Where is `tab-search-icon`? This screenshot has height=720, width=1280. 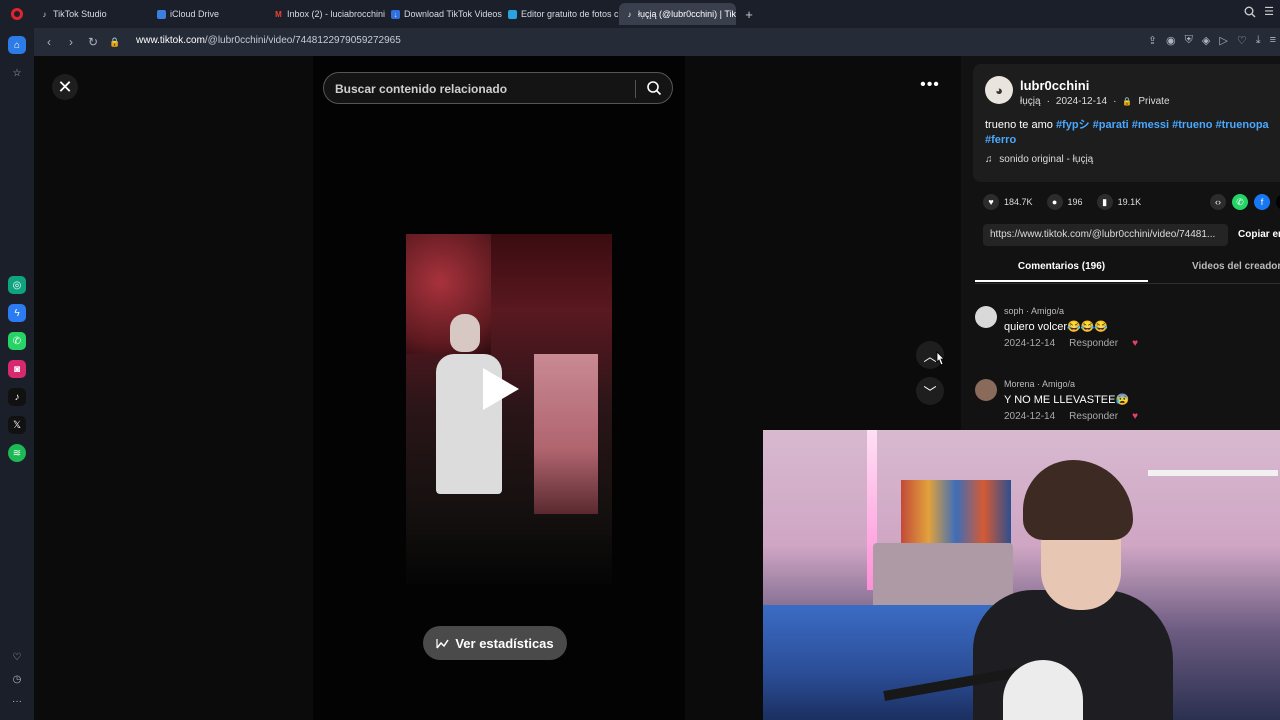 tab-search-icon is located at coordinates (1250, 13).